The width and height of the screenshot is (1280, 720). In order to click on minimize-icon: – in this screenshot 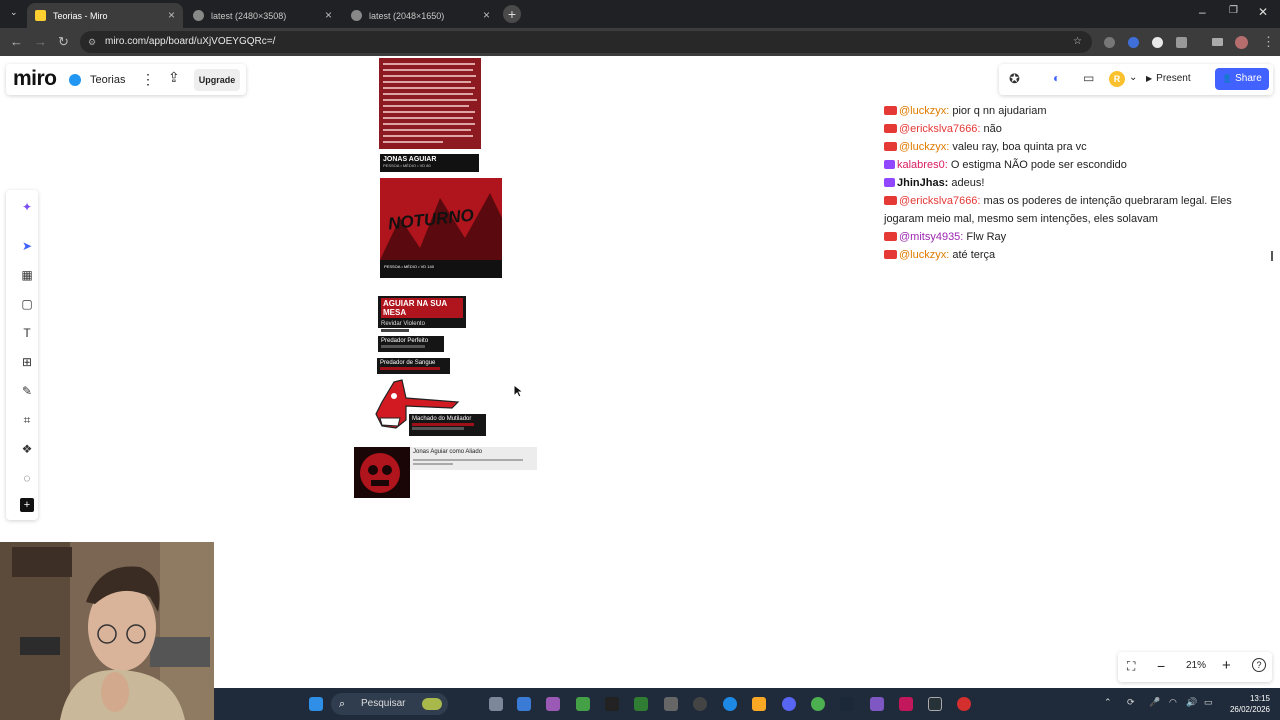, I will do `click(1202, 12)`.